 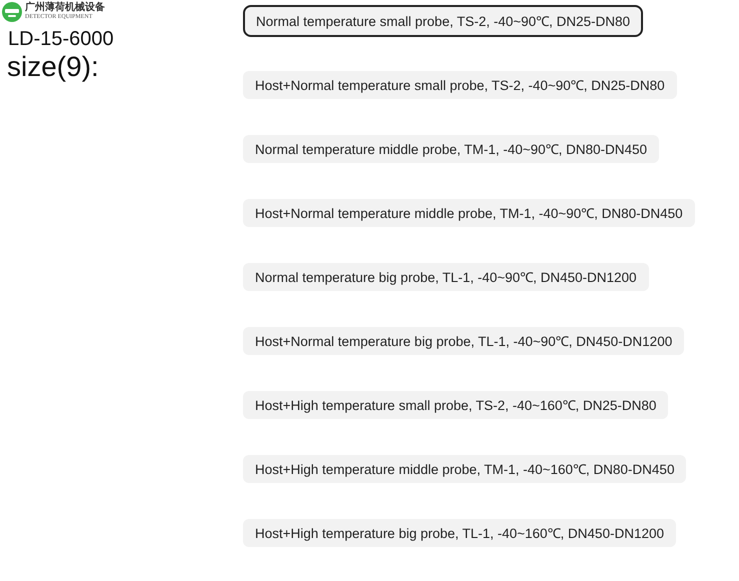 What do you see at coordinates (460, 85) in the screenshot?
I see `option-button: Host+Normal temperature small probe, TS-2, -40~90℃, DN25-DN80` at bounding box center [460, 85].